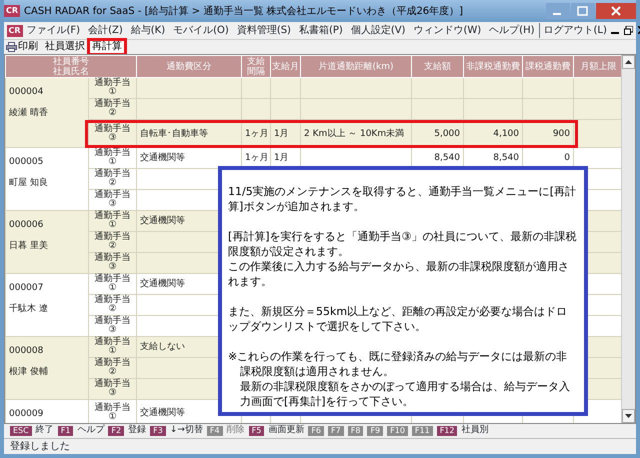 This screenshot has height=458, width=640. I want to click on function-key-label: ヘルプ, so click(90, 431).